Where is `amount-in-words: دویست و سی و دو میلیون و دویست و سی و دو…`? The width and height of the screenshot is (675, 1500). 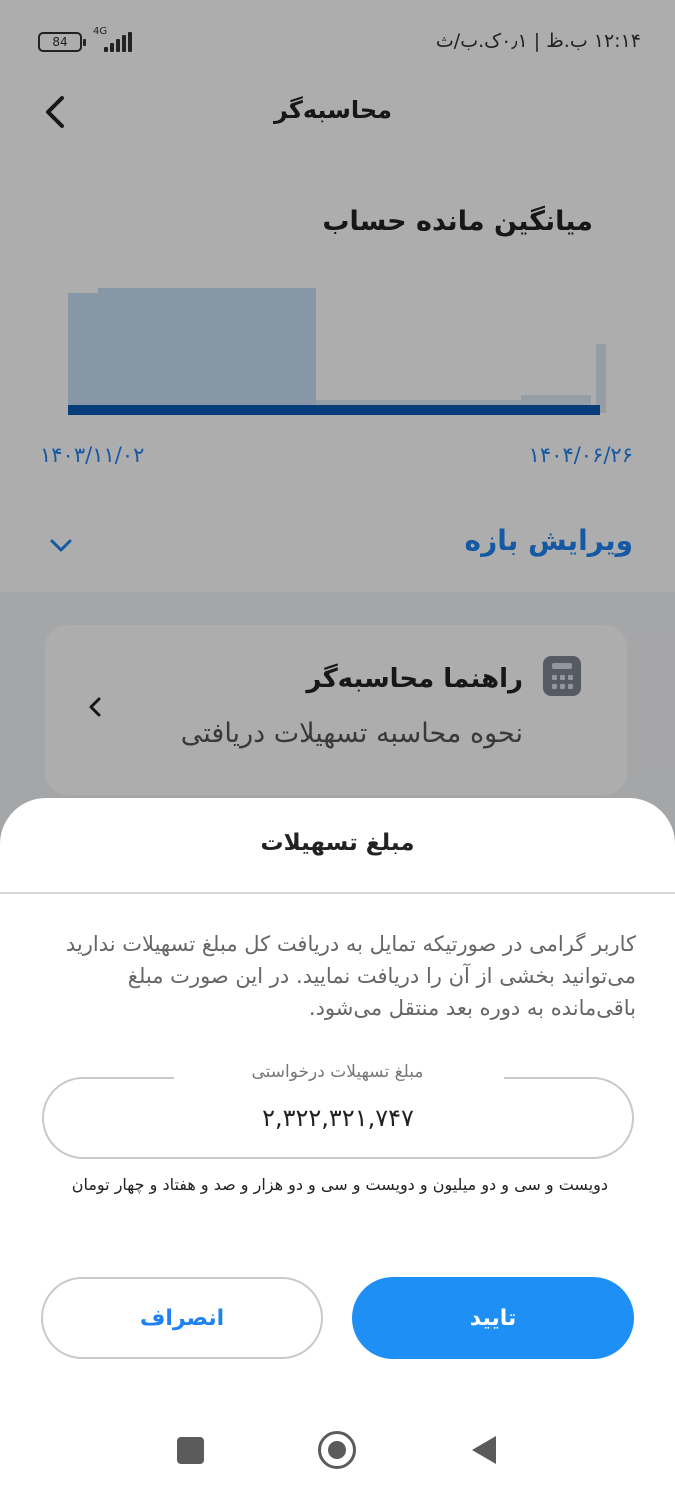
amount-in-words: دویست و سی و دو میلیون و دویست و سی و دو… is located at coordinates (339, 1184).